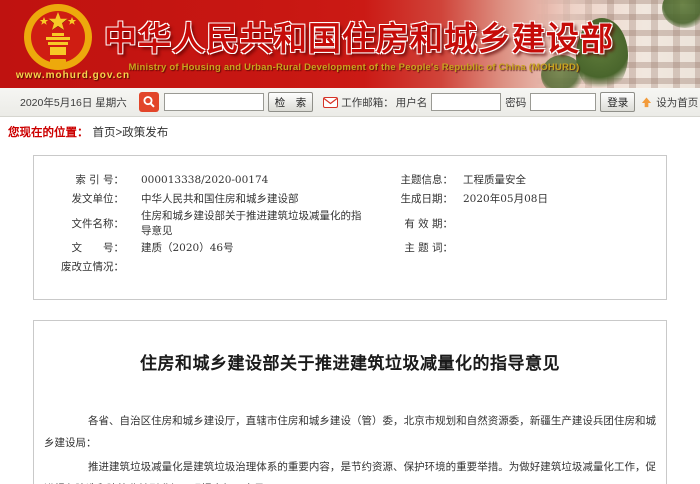  Describe the element at coordinates (148, 102) in the screenshot. I see `search-icon` at that location.